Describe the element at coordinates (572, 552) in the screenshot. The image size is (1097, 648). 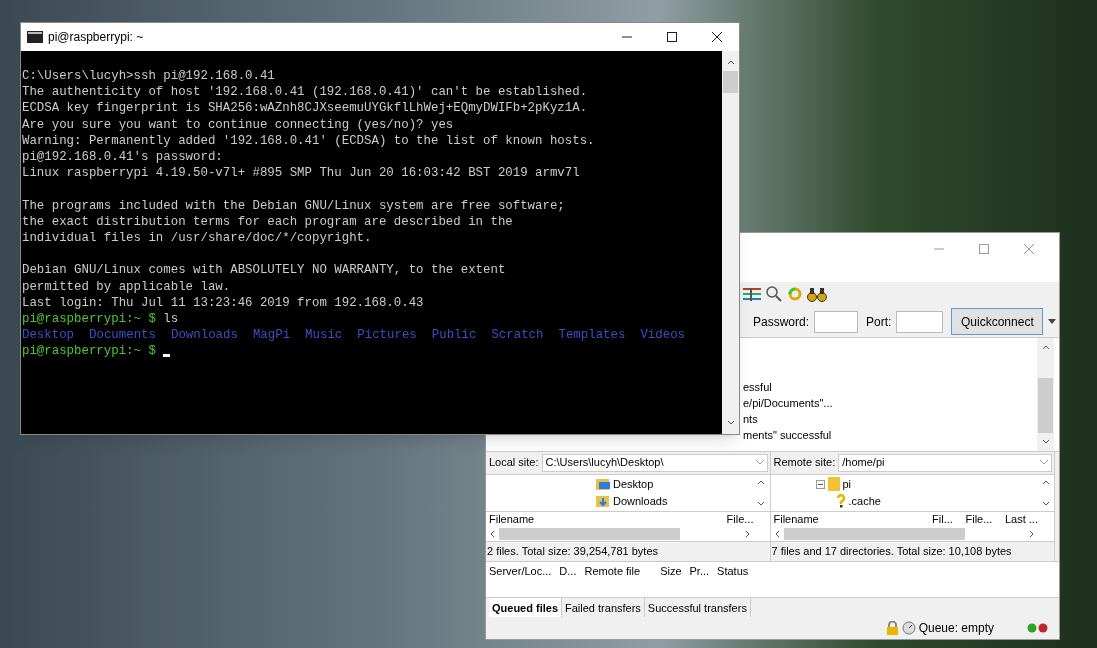
I see `pane-status: 2 files. Total size: 39,254,781 bytes` at that location.